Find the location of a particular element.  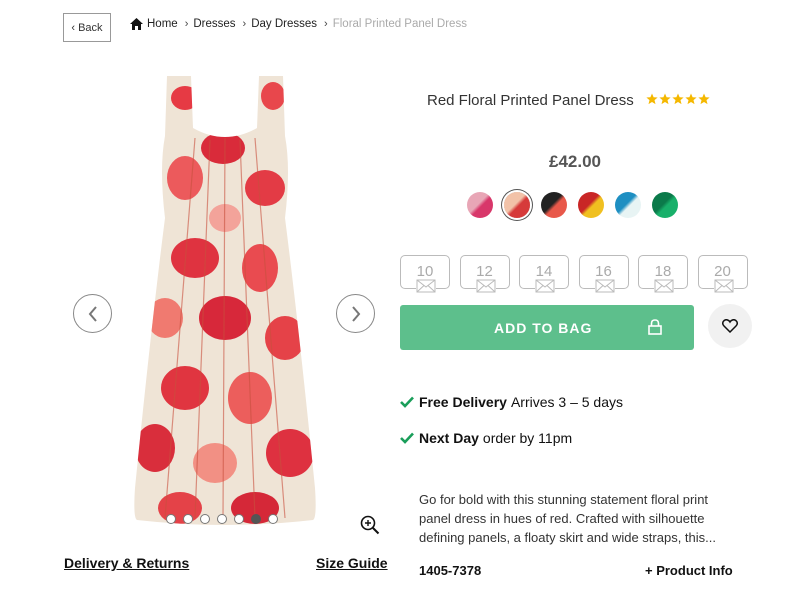

breadcrumb-day-dresses: Day Dresses is located at coordinates (284, 24).